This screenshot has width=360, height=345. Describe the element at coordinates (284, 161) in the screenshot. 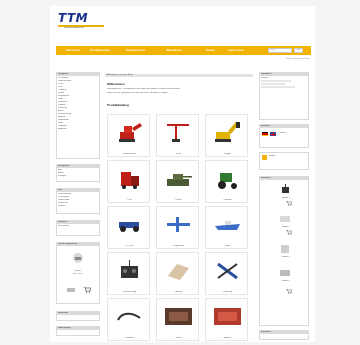

I see `currency-box: English` at that location.